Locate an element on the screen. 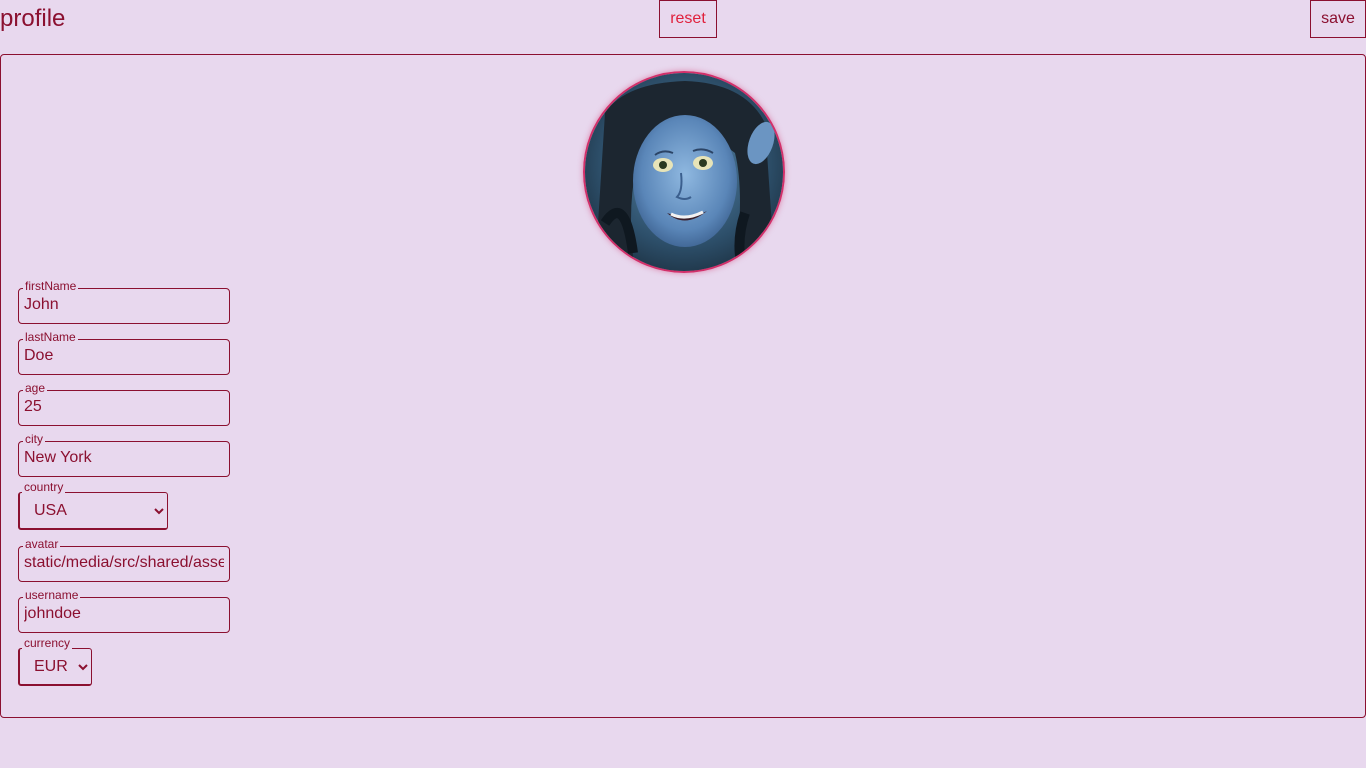 The height and width of the screenshot is (768, 1366). last-name-field: lastName is located at coordinates (124, 352).